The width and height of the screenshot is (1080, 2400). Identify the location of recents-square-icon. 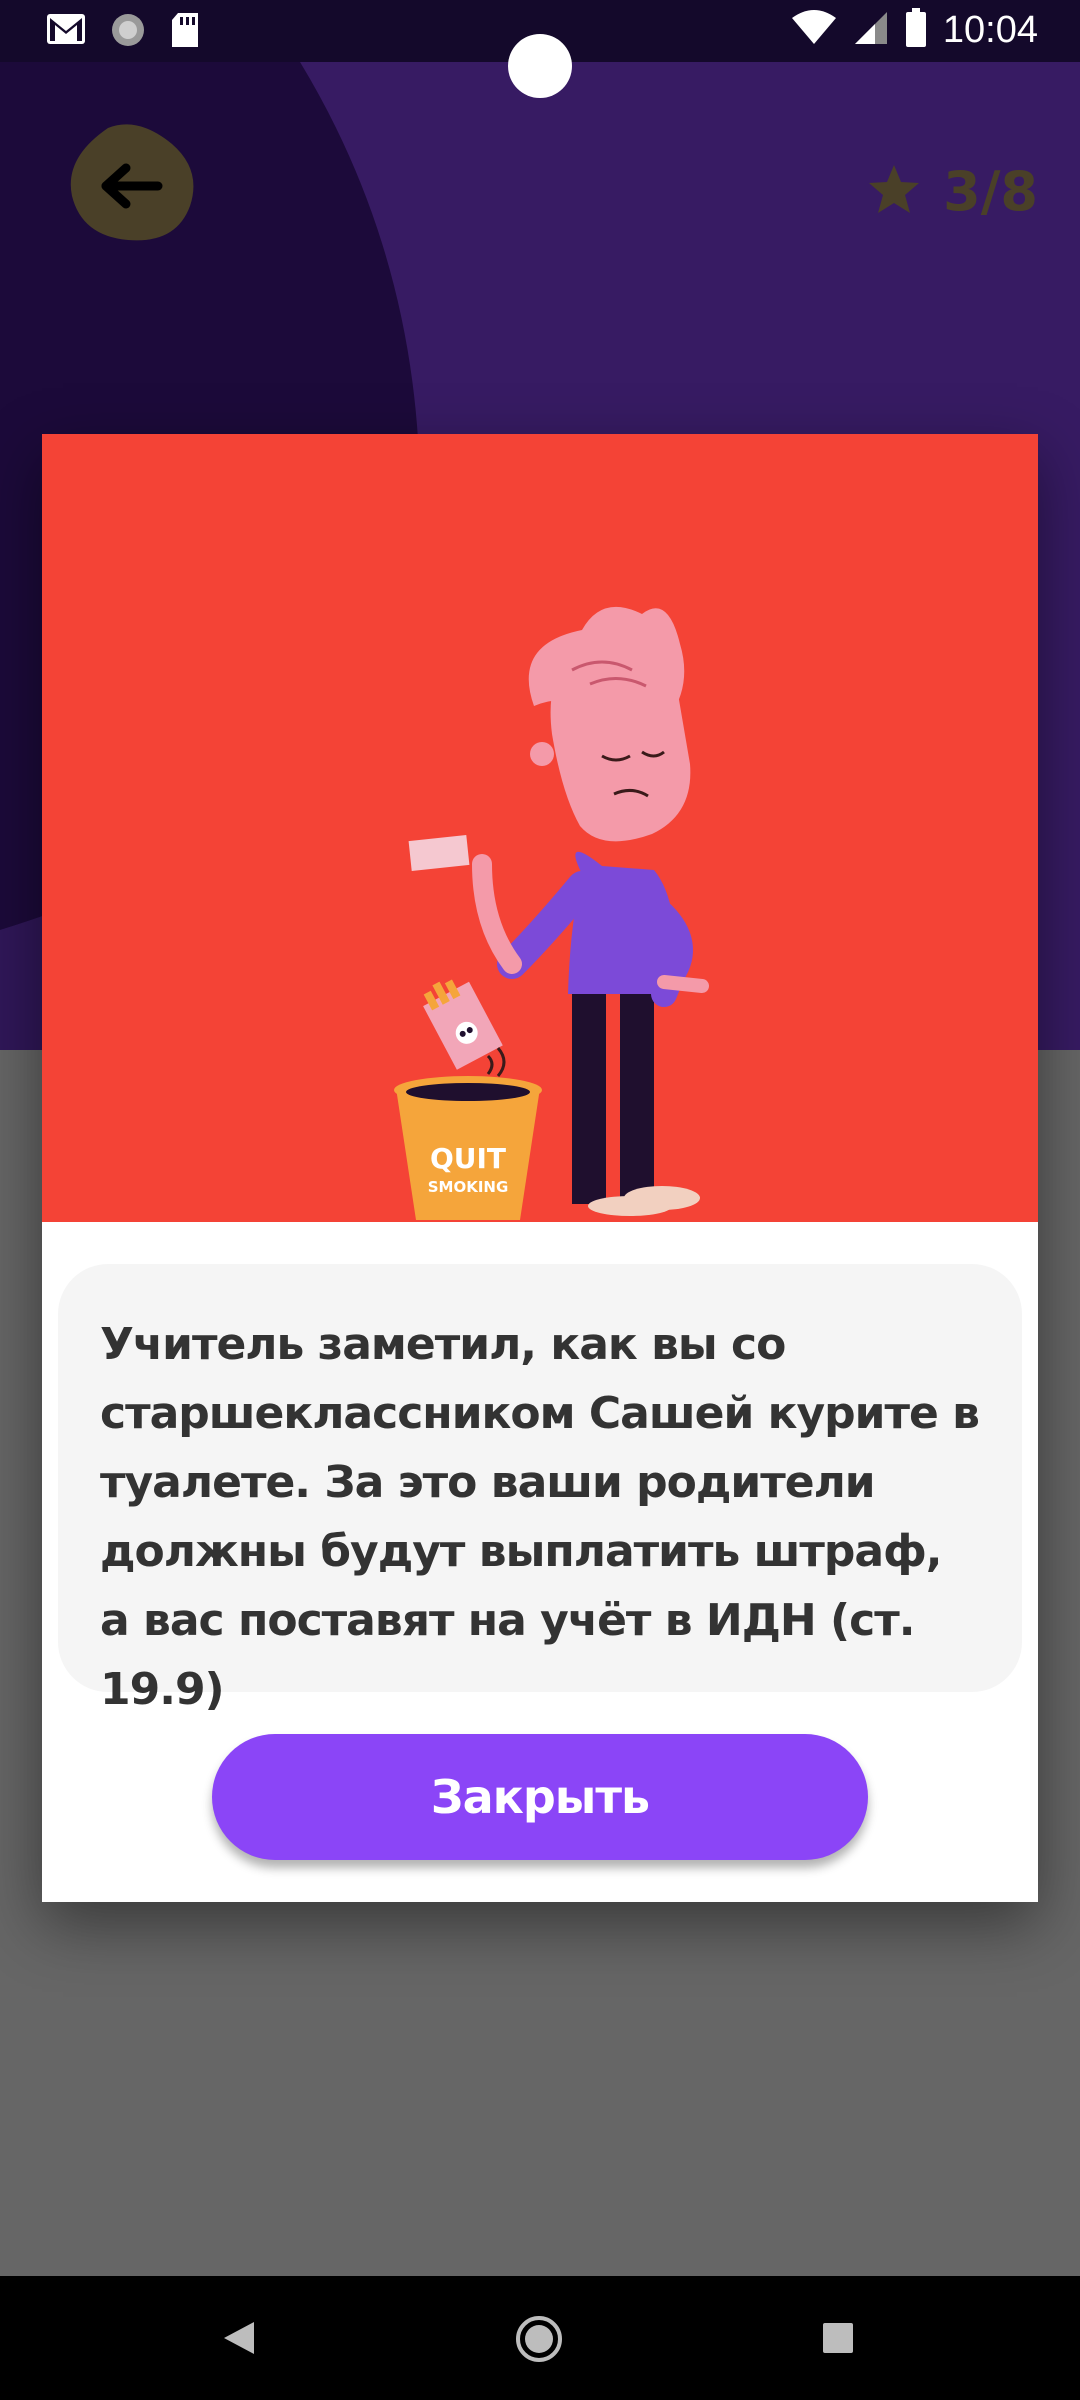
(838, 2340).